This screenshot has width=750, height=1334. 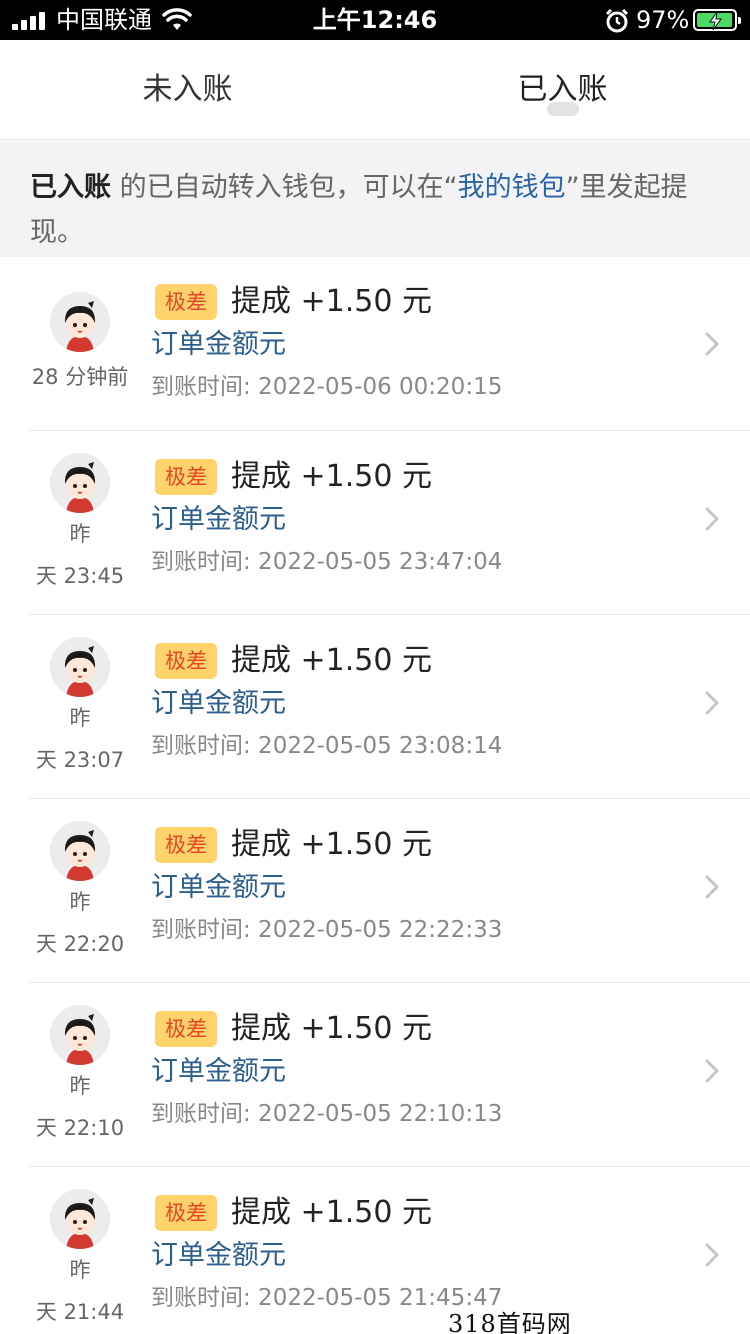 I want to click on record-relative-time: 昨天 23:07, so click(x=80, y=739).